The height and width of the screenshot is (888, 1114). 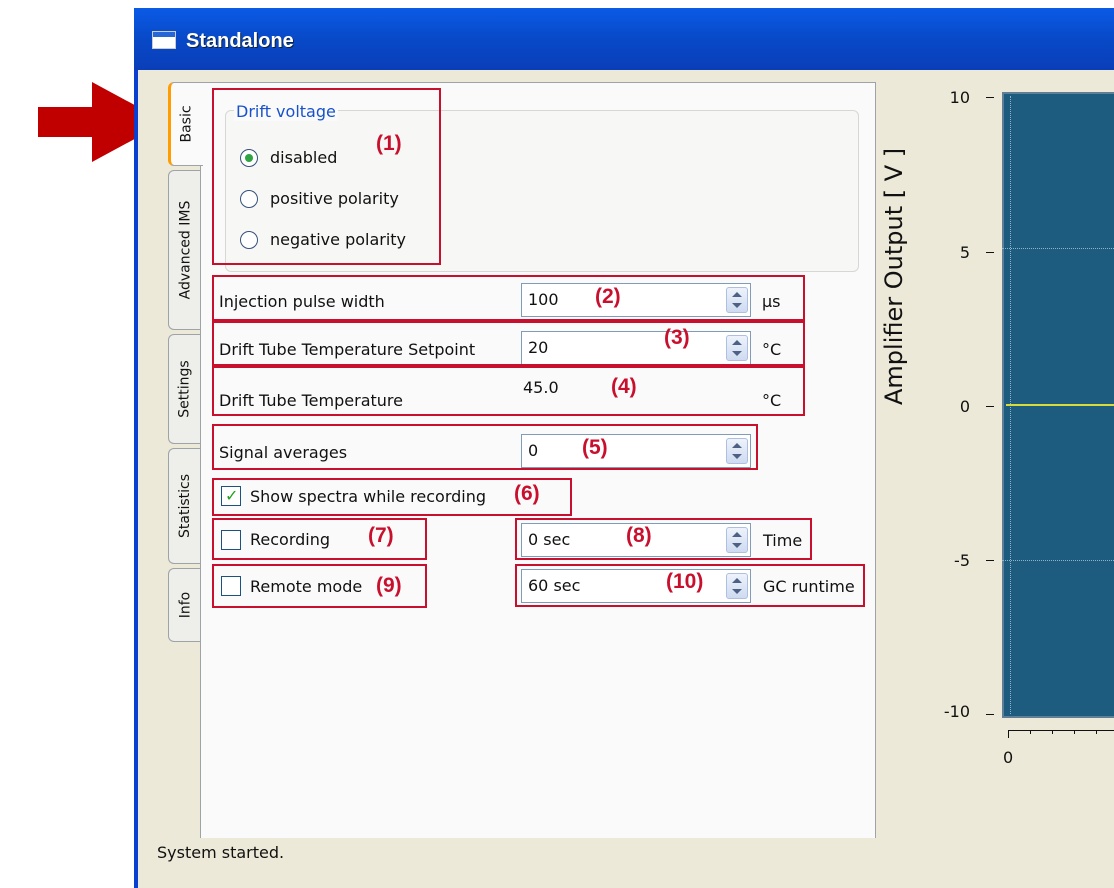 I want to click on annotation-label-2: (2), so click(x=608, y=296).